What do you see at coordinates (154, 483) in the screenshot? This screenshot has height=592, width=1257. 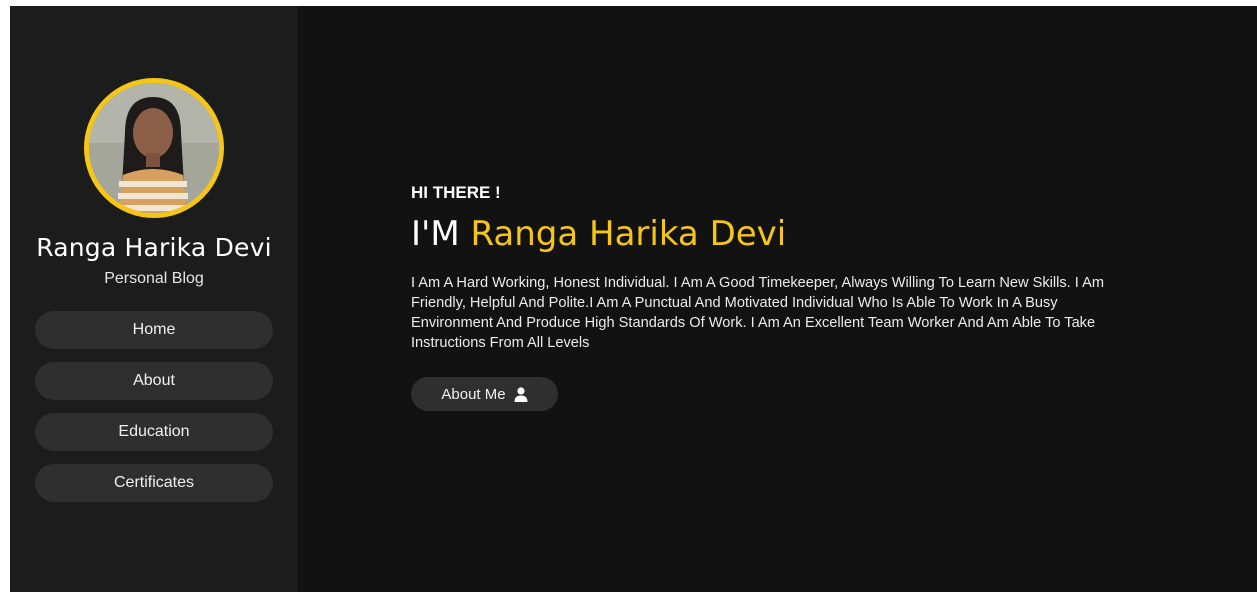 I see `nav-certificates-button: Certificates` at bounding box center [154, 483].